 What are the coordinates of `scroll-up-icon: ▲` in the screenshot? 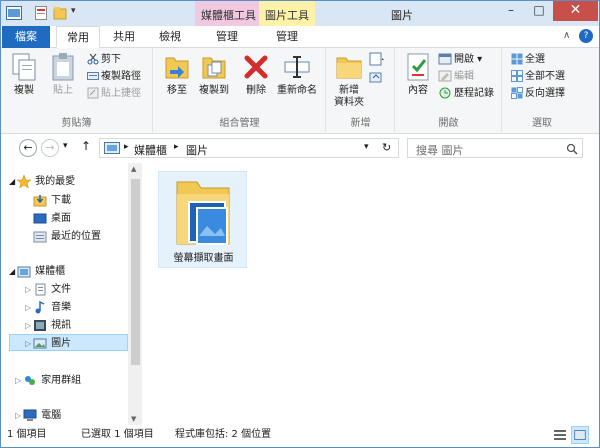 It's located at (133, 169).